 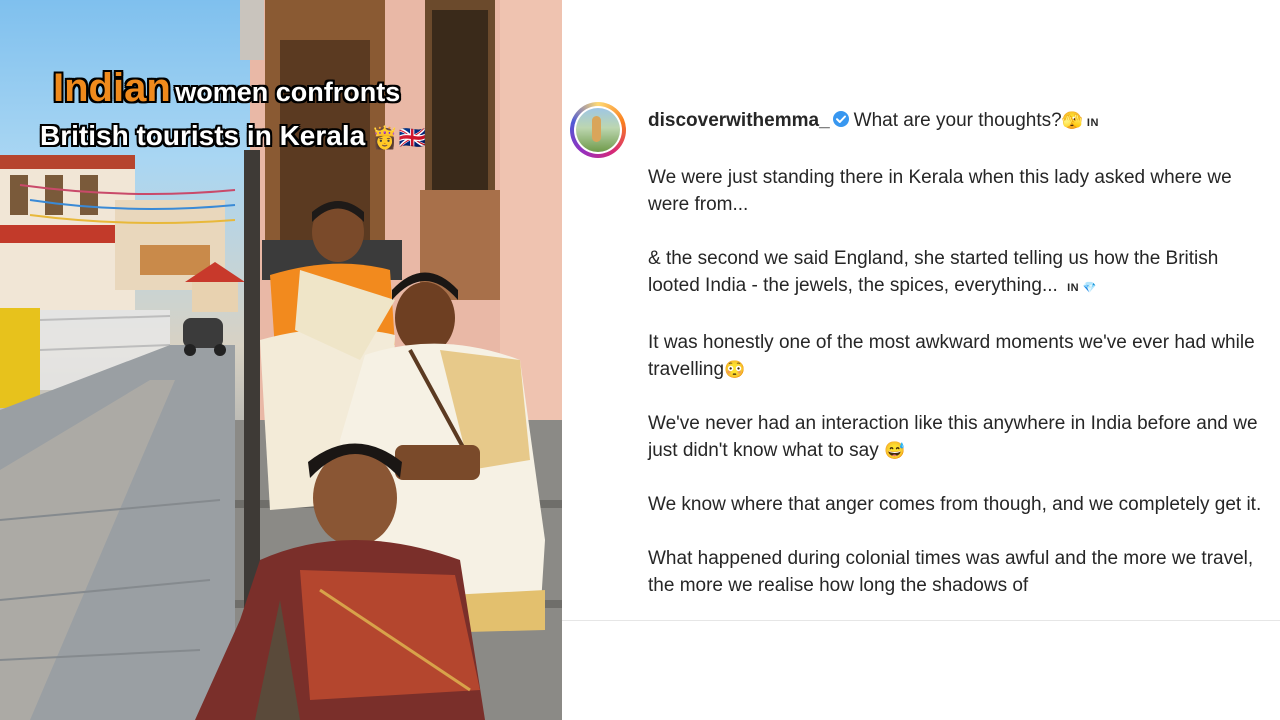 What do you see at coordinates (894, 450) in the screenshot?
I see `sweat-smile-emoji: 😅` at bounding box center [894, 450].